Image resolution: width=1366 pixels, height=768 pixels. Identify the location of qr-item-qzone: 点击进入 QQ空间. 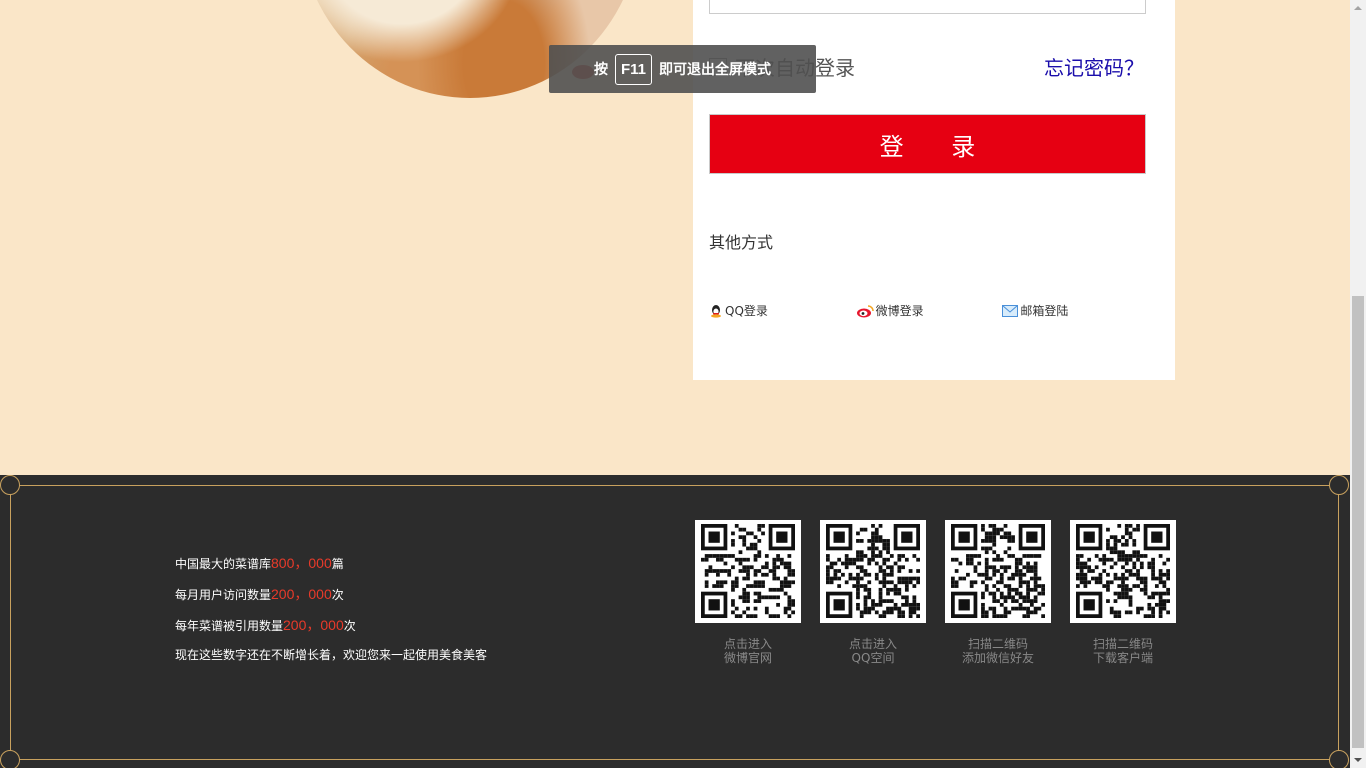
(873, 592).